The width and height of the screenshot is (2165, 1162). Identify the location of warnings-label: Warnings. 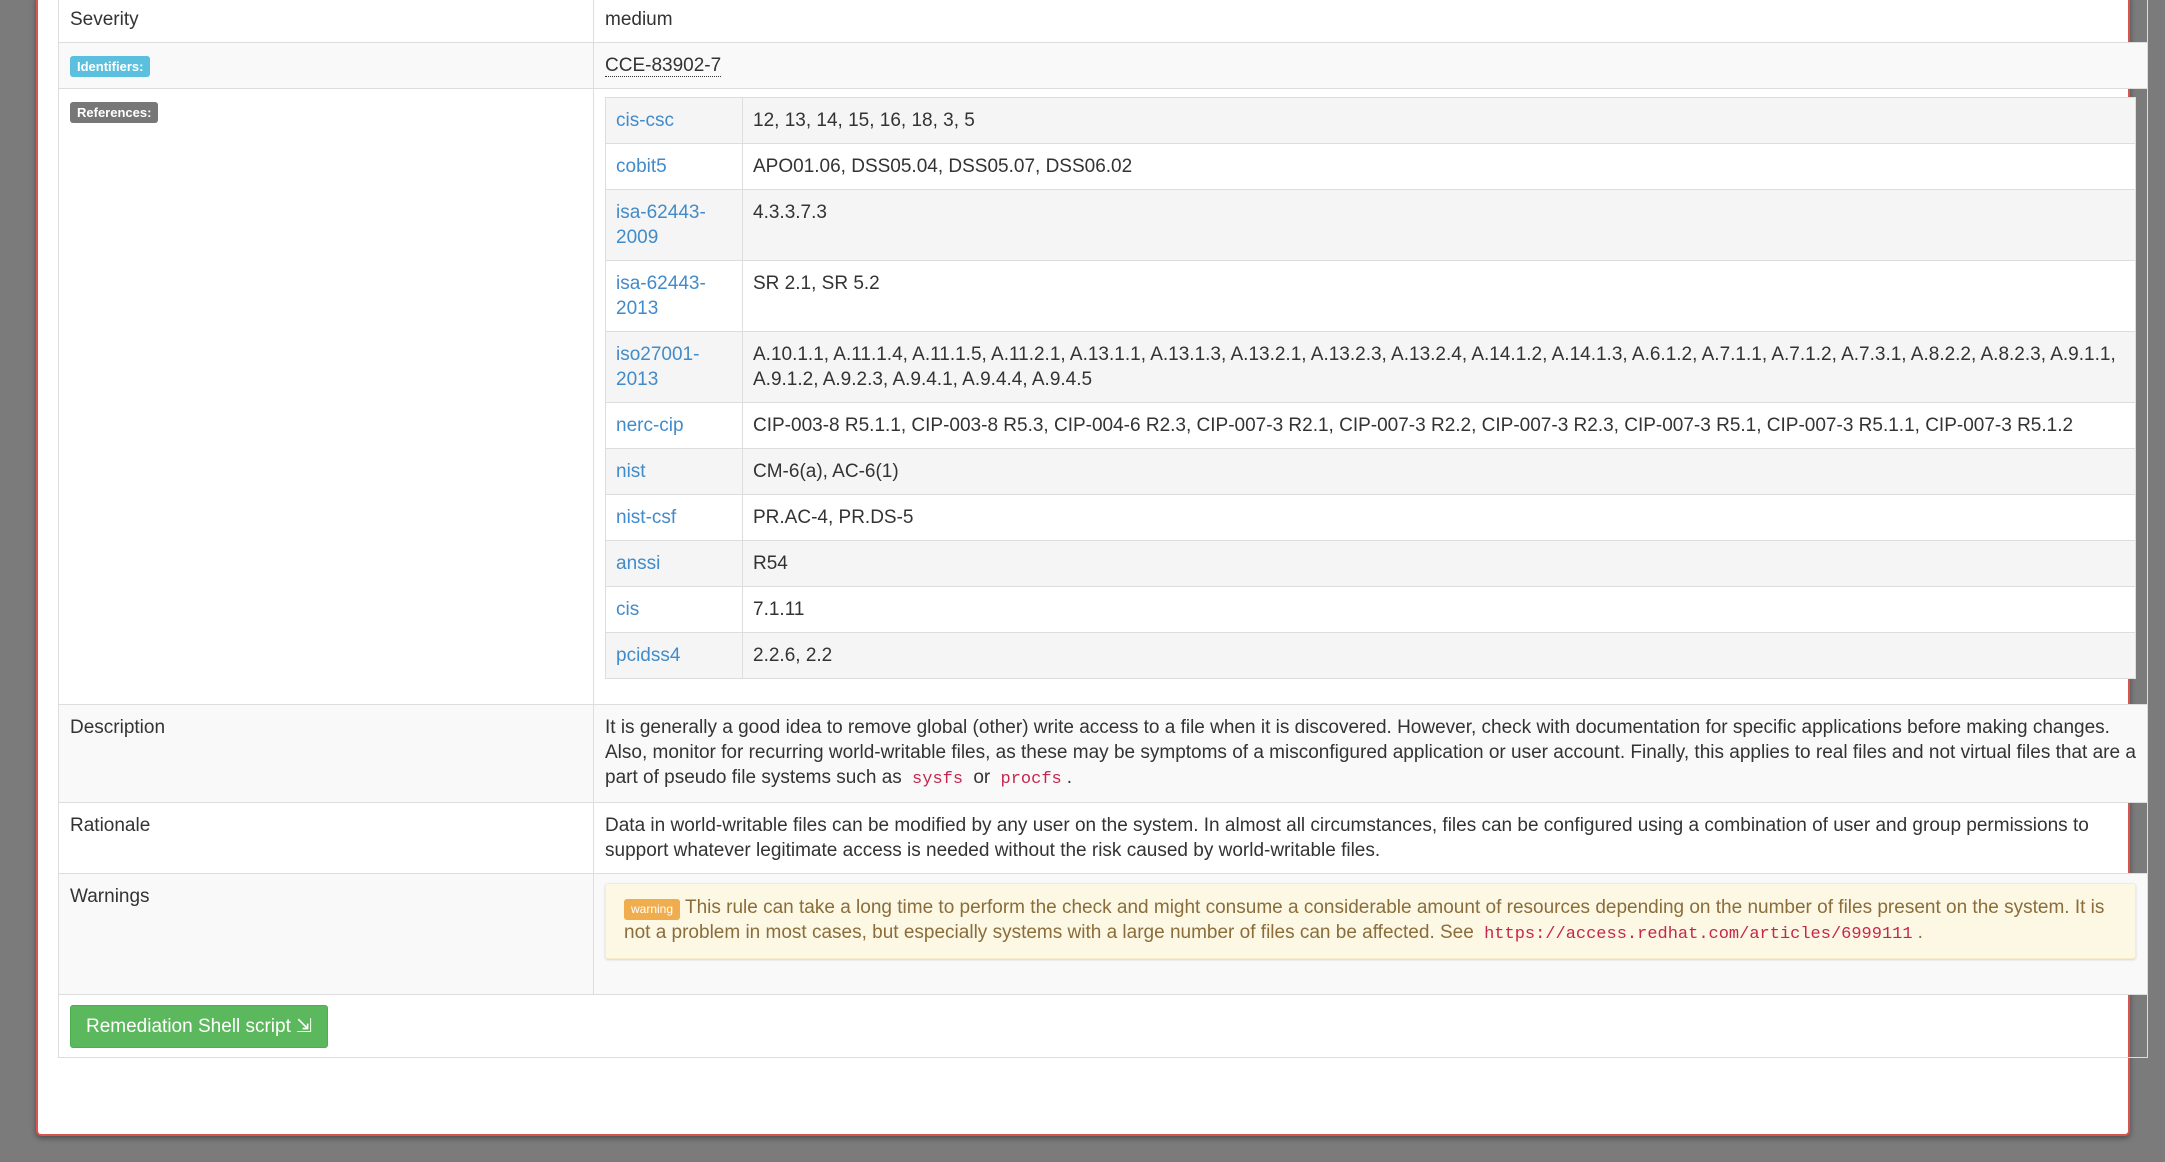
(326, 934).